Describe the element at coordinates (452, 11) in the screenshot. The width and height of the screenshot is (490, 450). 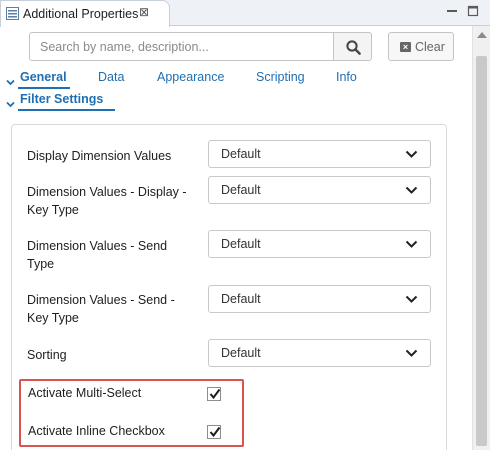
I see `minimize-icon` at that location.